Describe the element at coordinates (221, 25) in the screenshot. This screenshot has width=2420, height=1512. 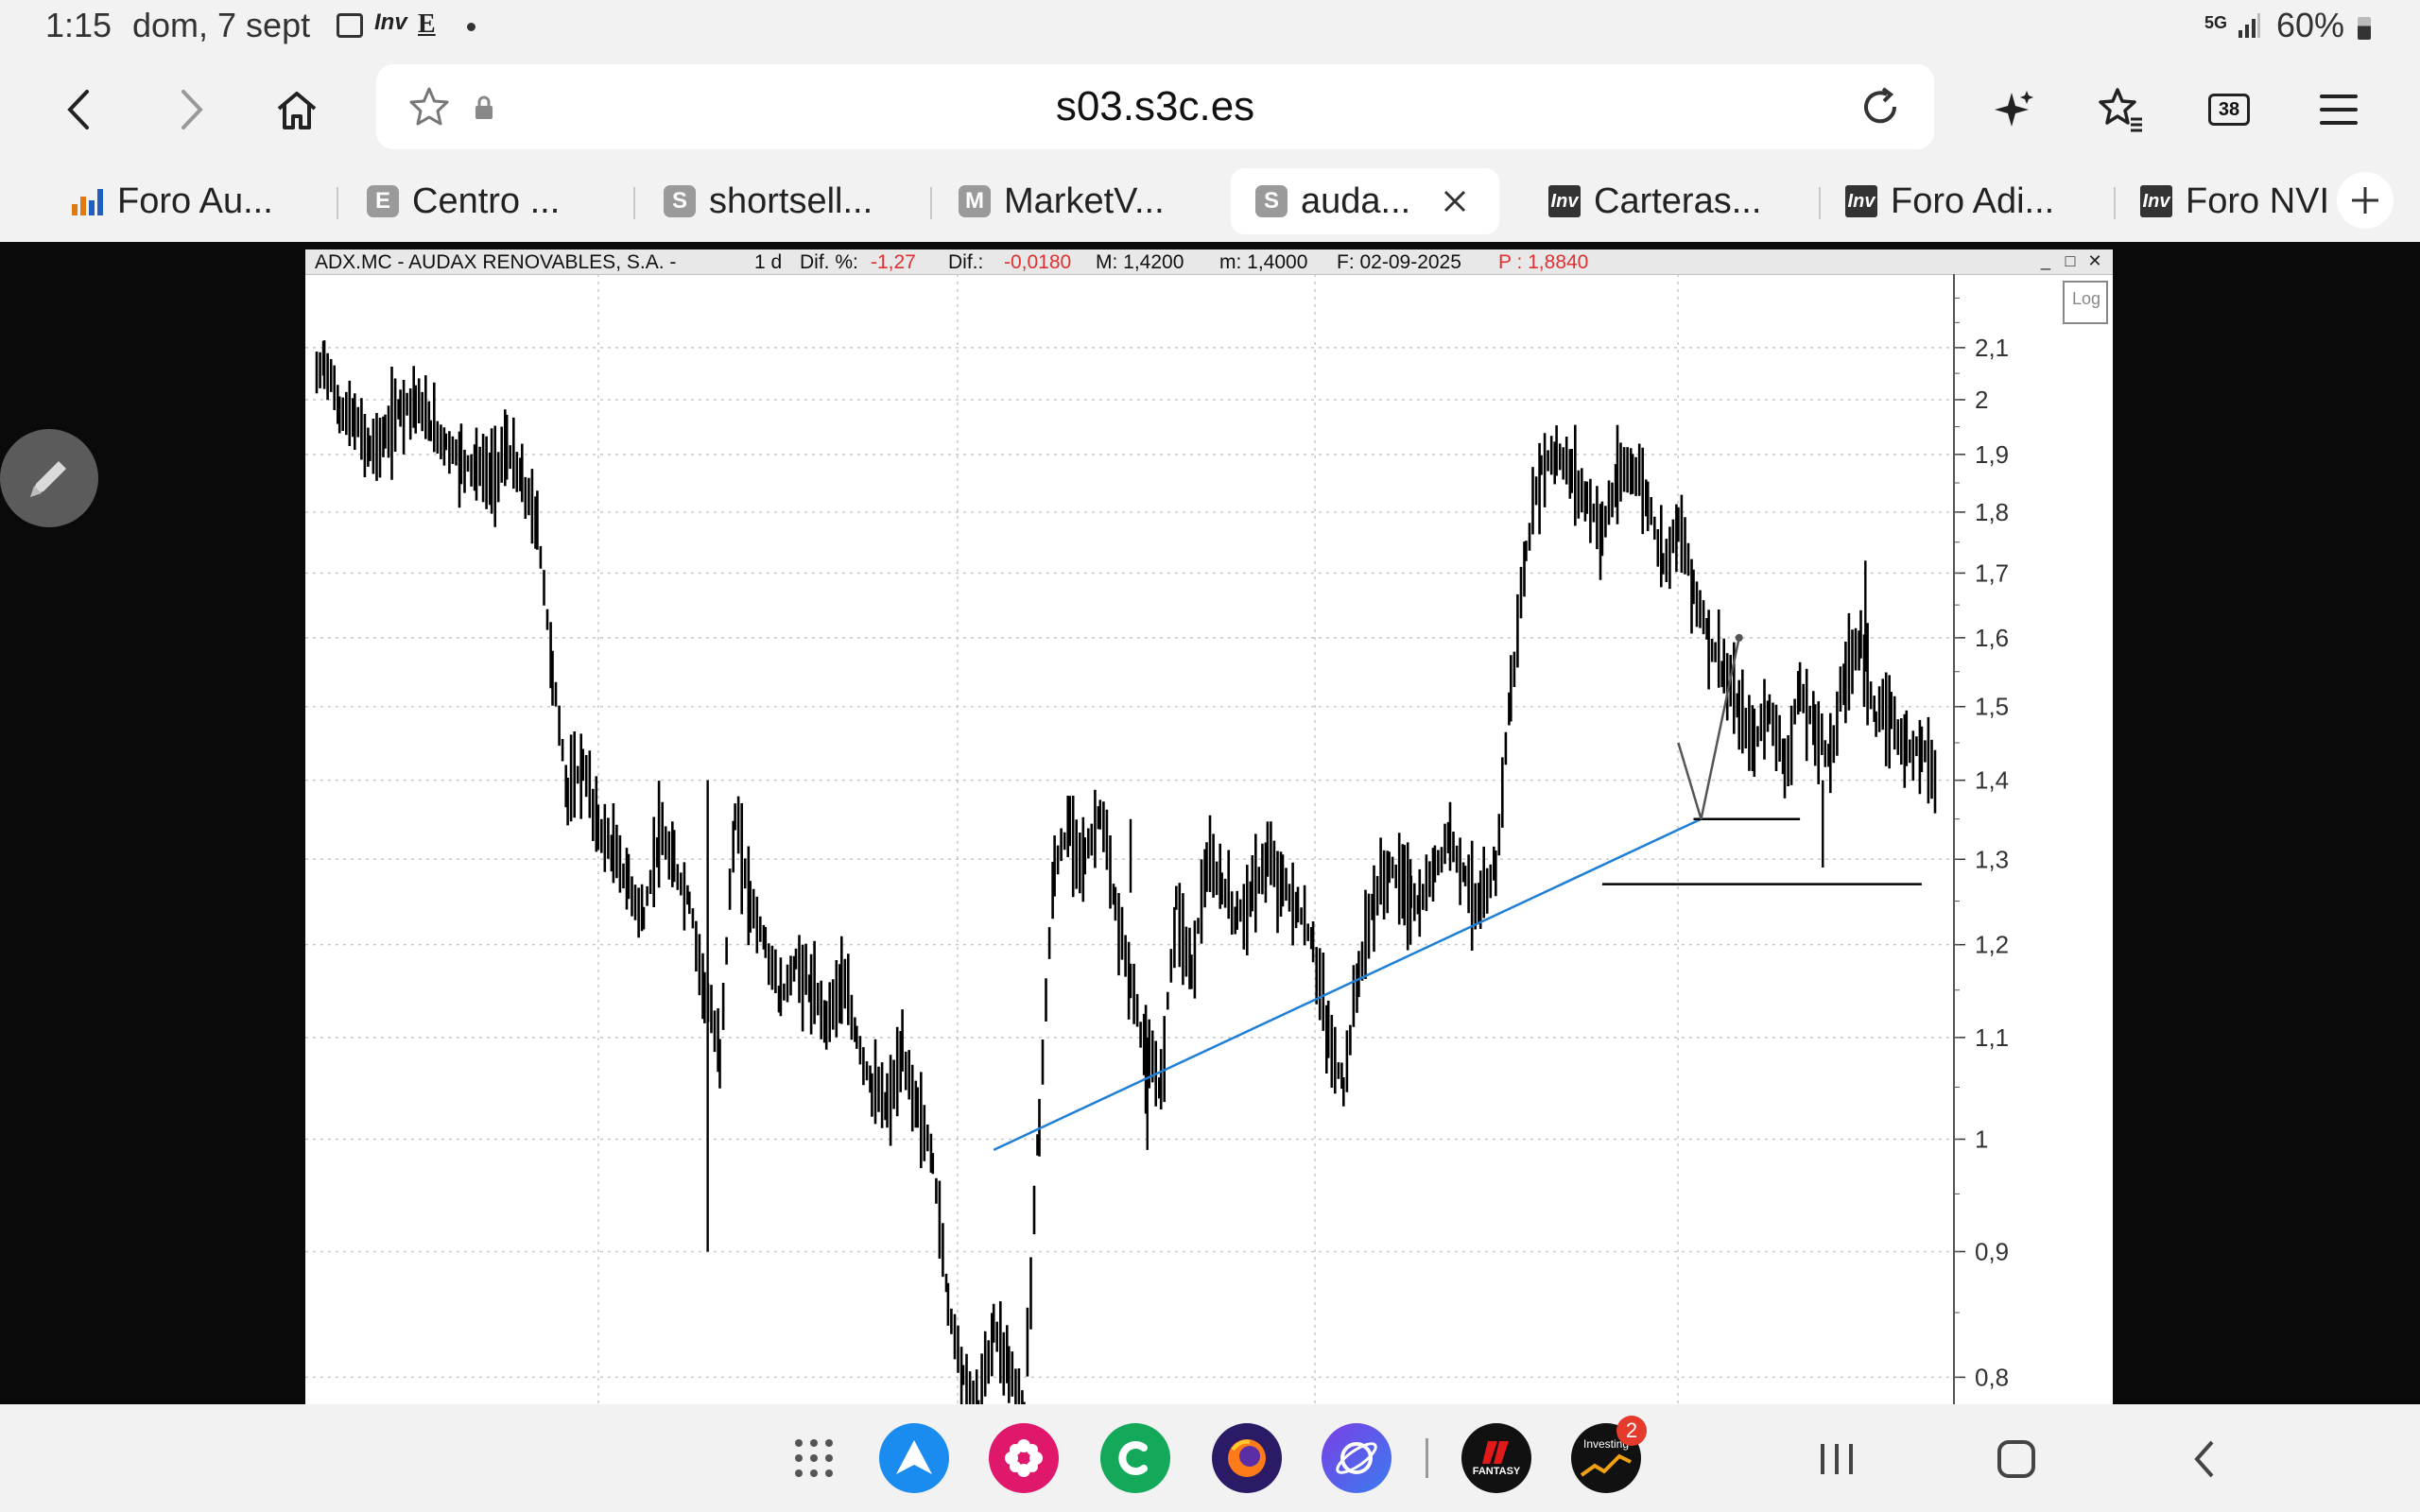
I see `status-date: dom, 7 sept` at that location.